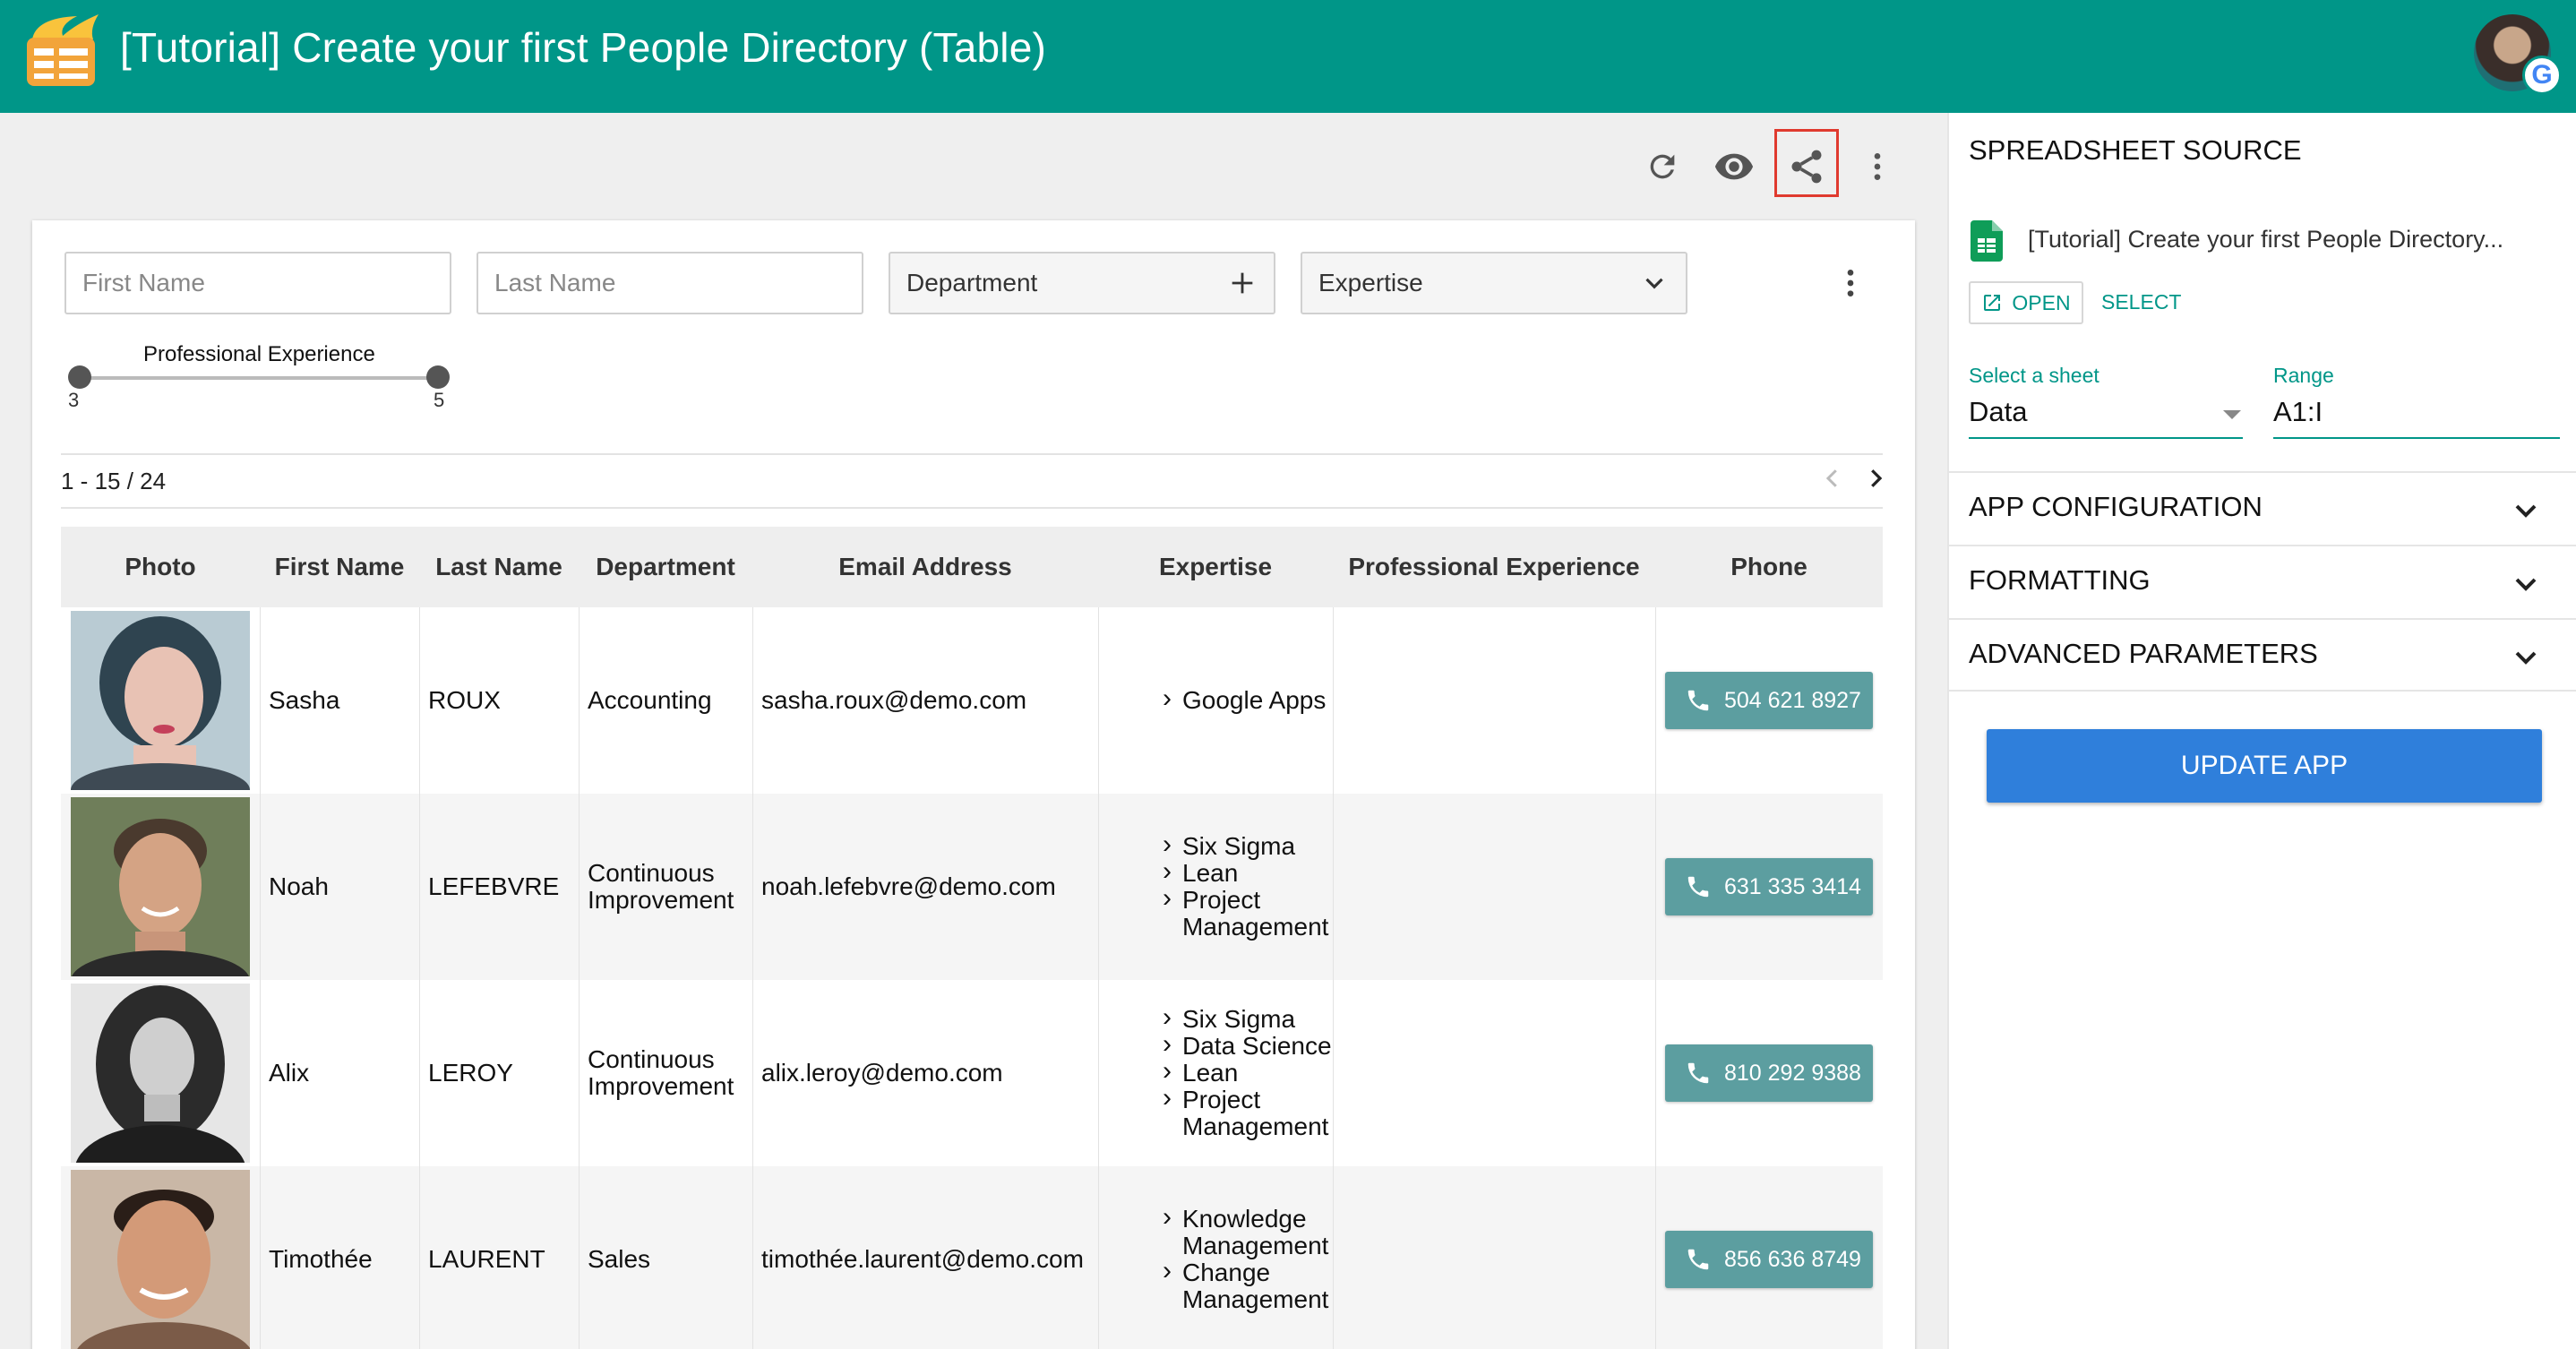 The image size is (2576, 1349). Describe the element at coordinates (1662, 167) in the screenshot. I see `refresh-button` at that location.